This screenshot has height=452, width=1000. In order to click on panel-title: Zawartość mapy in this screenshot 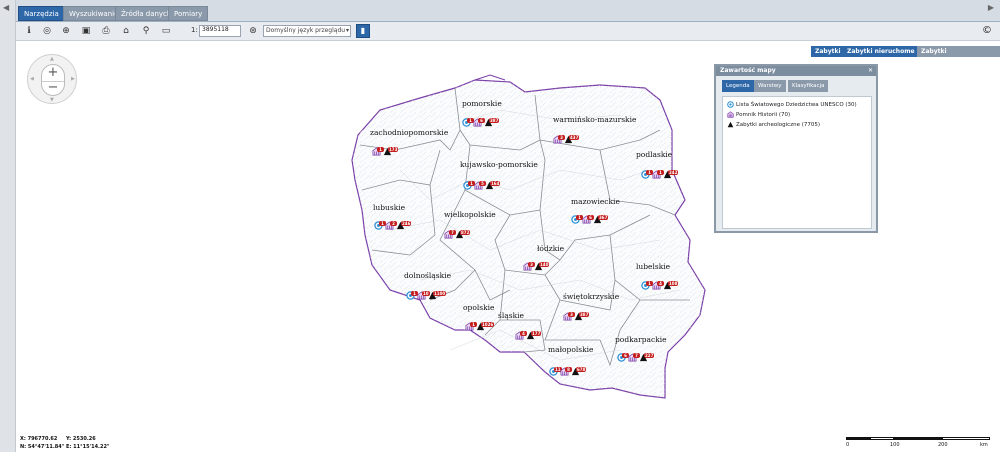, I will do `click(748, 70)`.